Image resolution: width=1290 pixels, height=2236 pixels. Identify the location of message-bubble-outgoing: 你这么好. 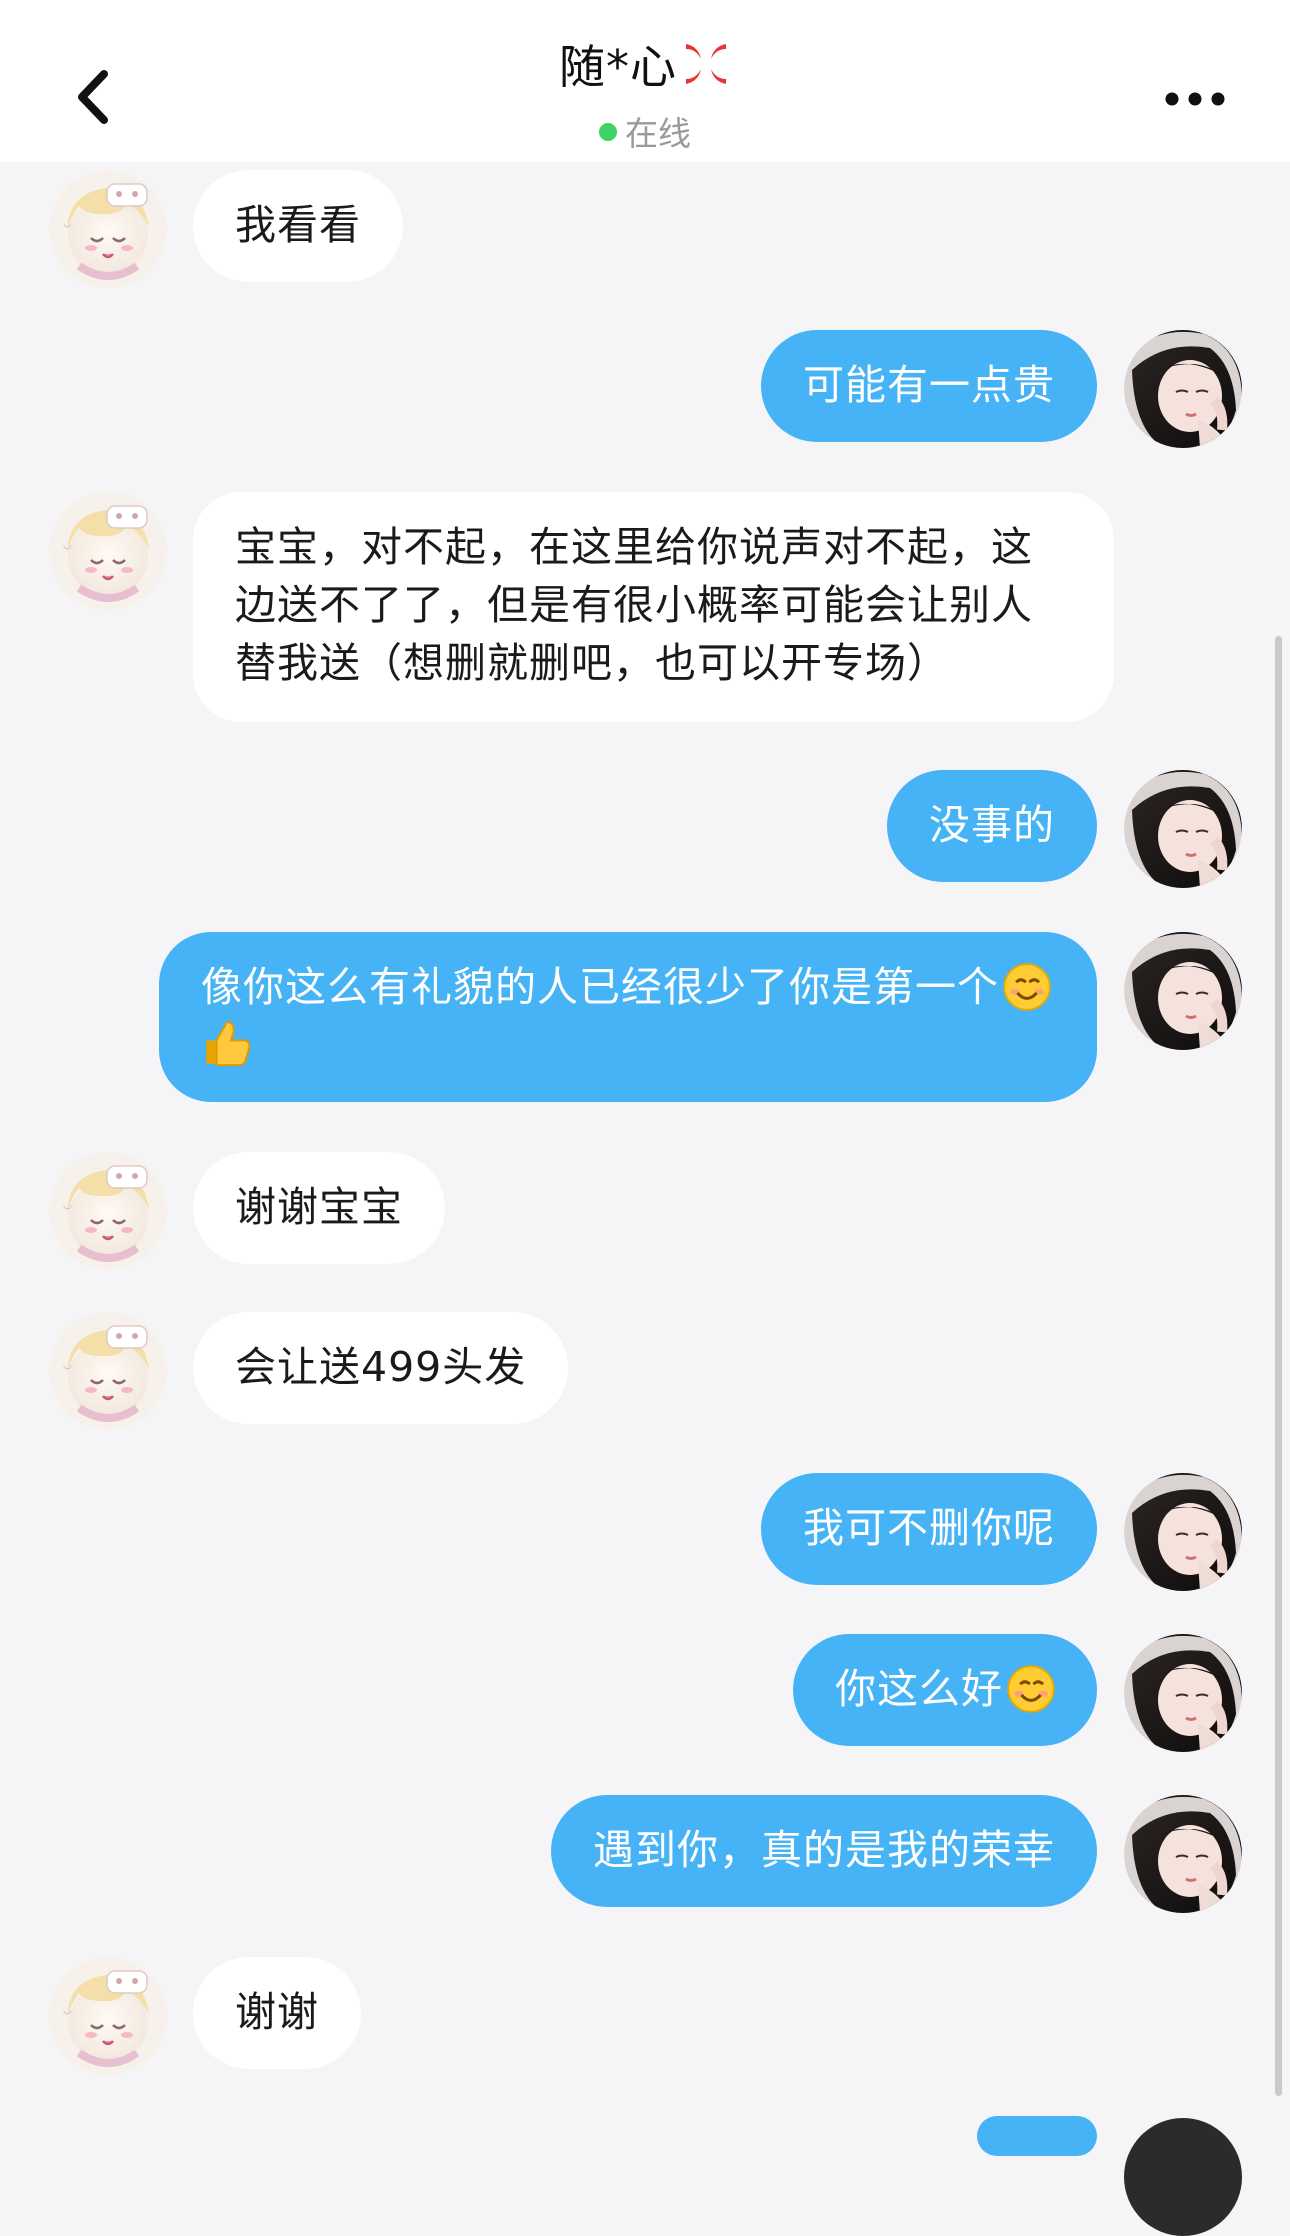
(945, 1690).